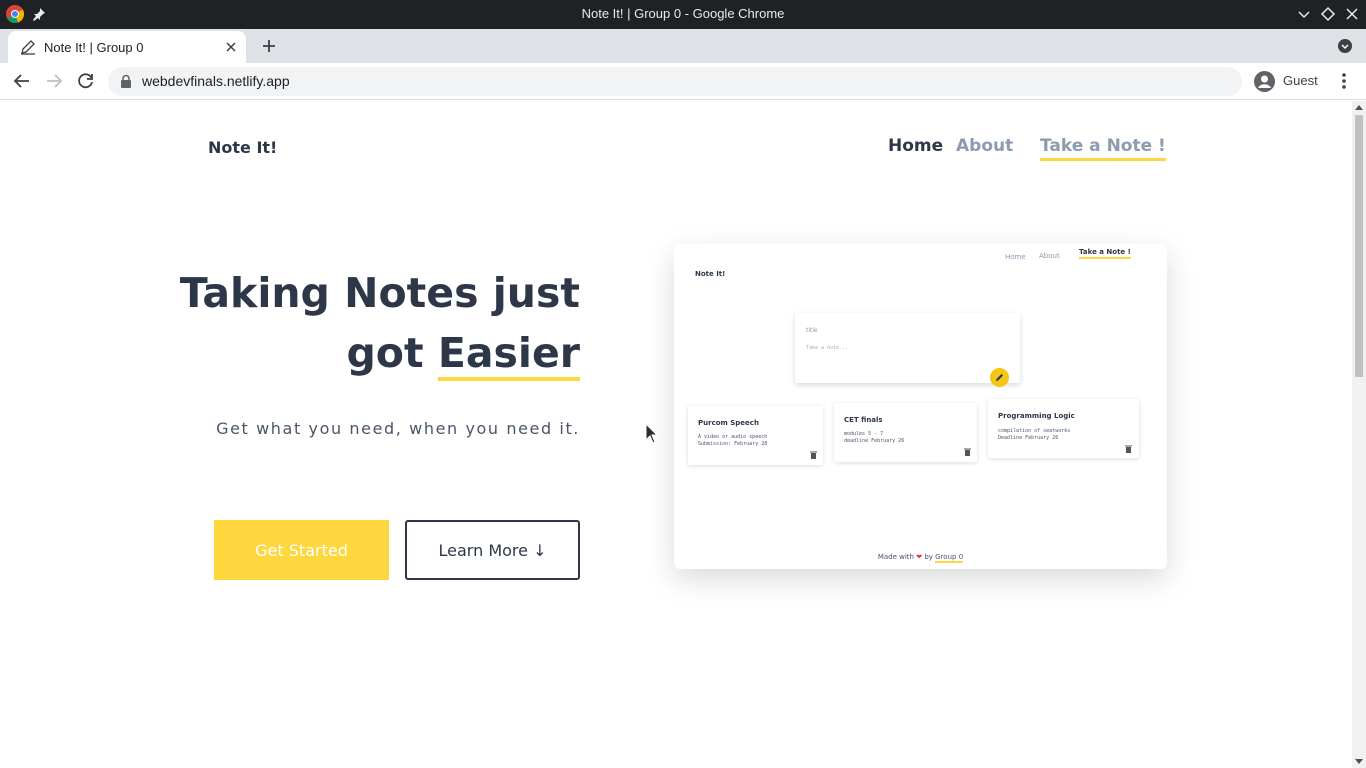 This screenshot has width=1366, height=768. What do you see at coordinates (1359, 107) in the screenshot?
I see `scroll-up-icon` at bounding box center [1359, 107].